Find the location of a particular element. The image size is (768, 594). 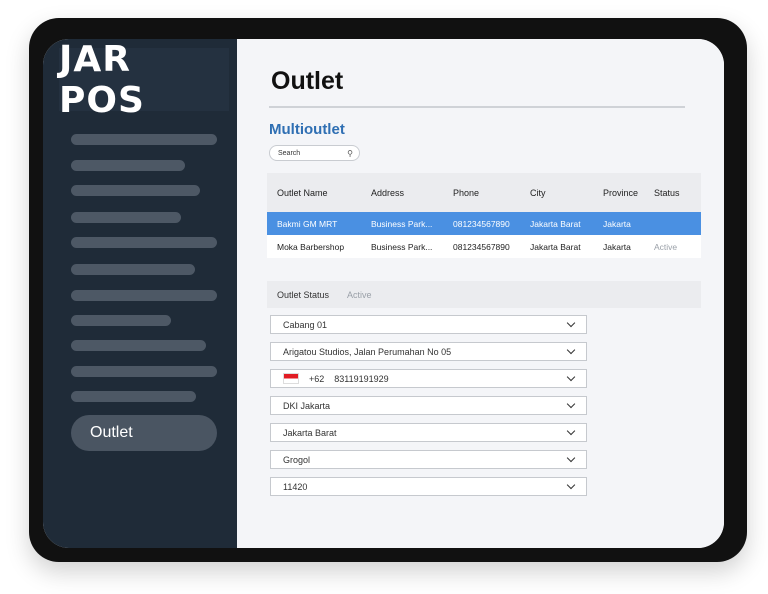

outlet-status-label: Outlet Status is located at coordinates (303, 294).